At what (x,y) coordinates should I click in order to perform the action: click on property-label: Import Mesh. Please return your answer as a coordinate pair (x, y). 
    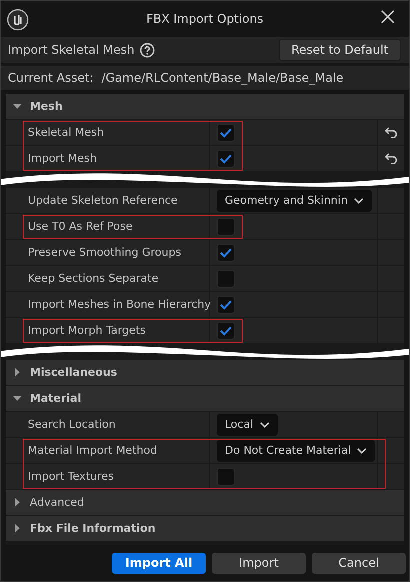
    Looking at the image, I should click on (62, 158).